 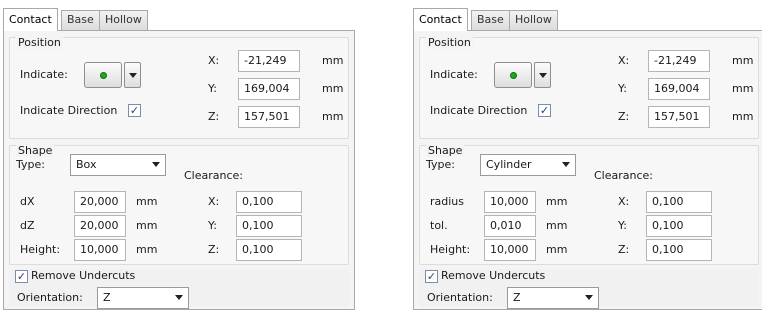 I want to click on param-radius-label: radius, so click(x=447, y=201).